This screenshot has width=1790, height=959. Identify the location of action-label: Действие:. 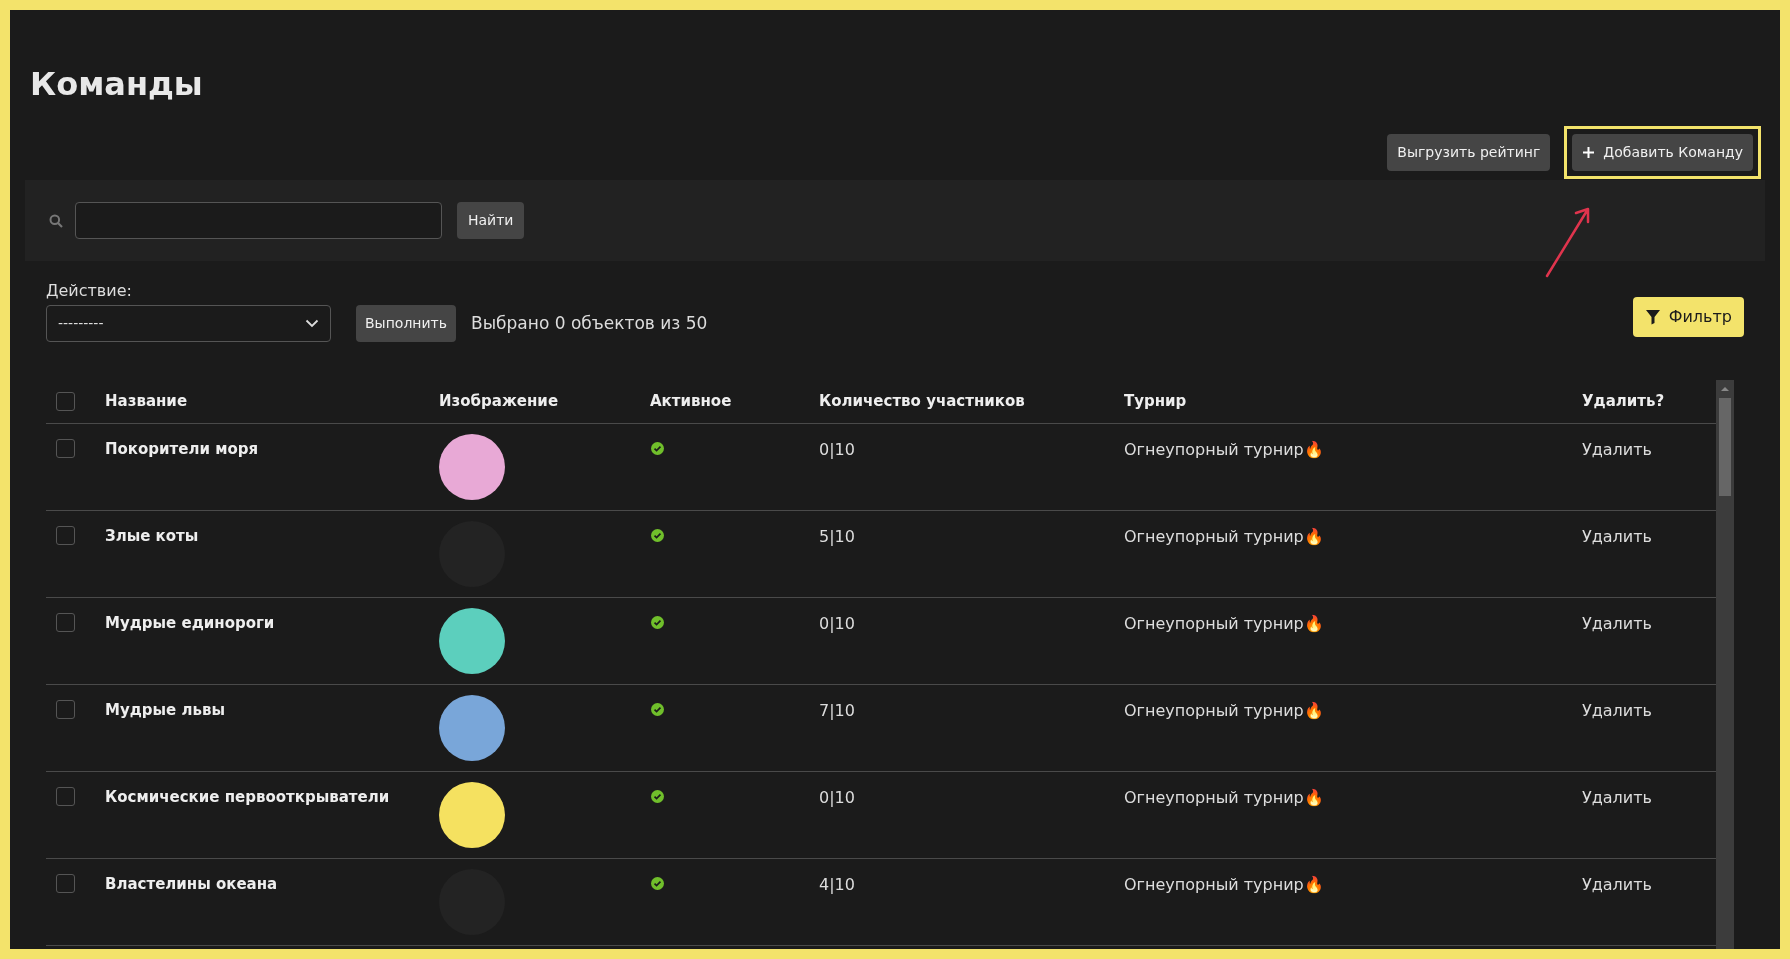
(89, 291).